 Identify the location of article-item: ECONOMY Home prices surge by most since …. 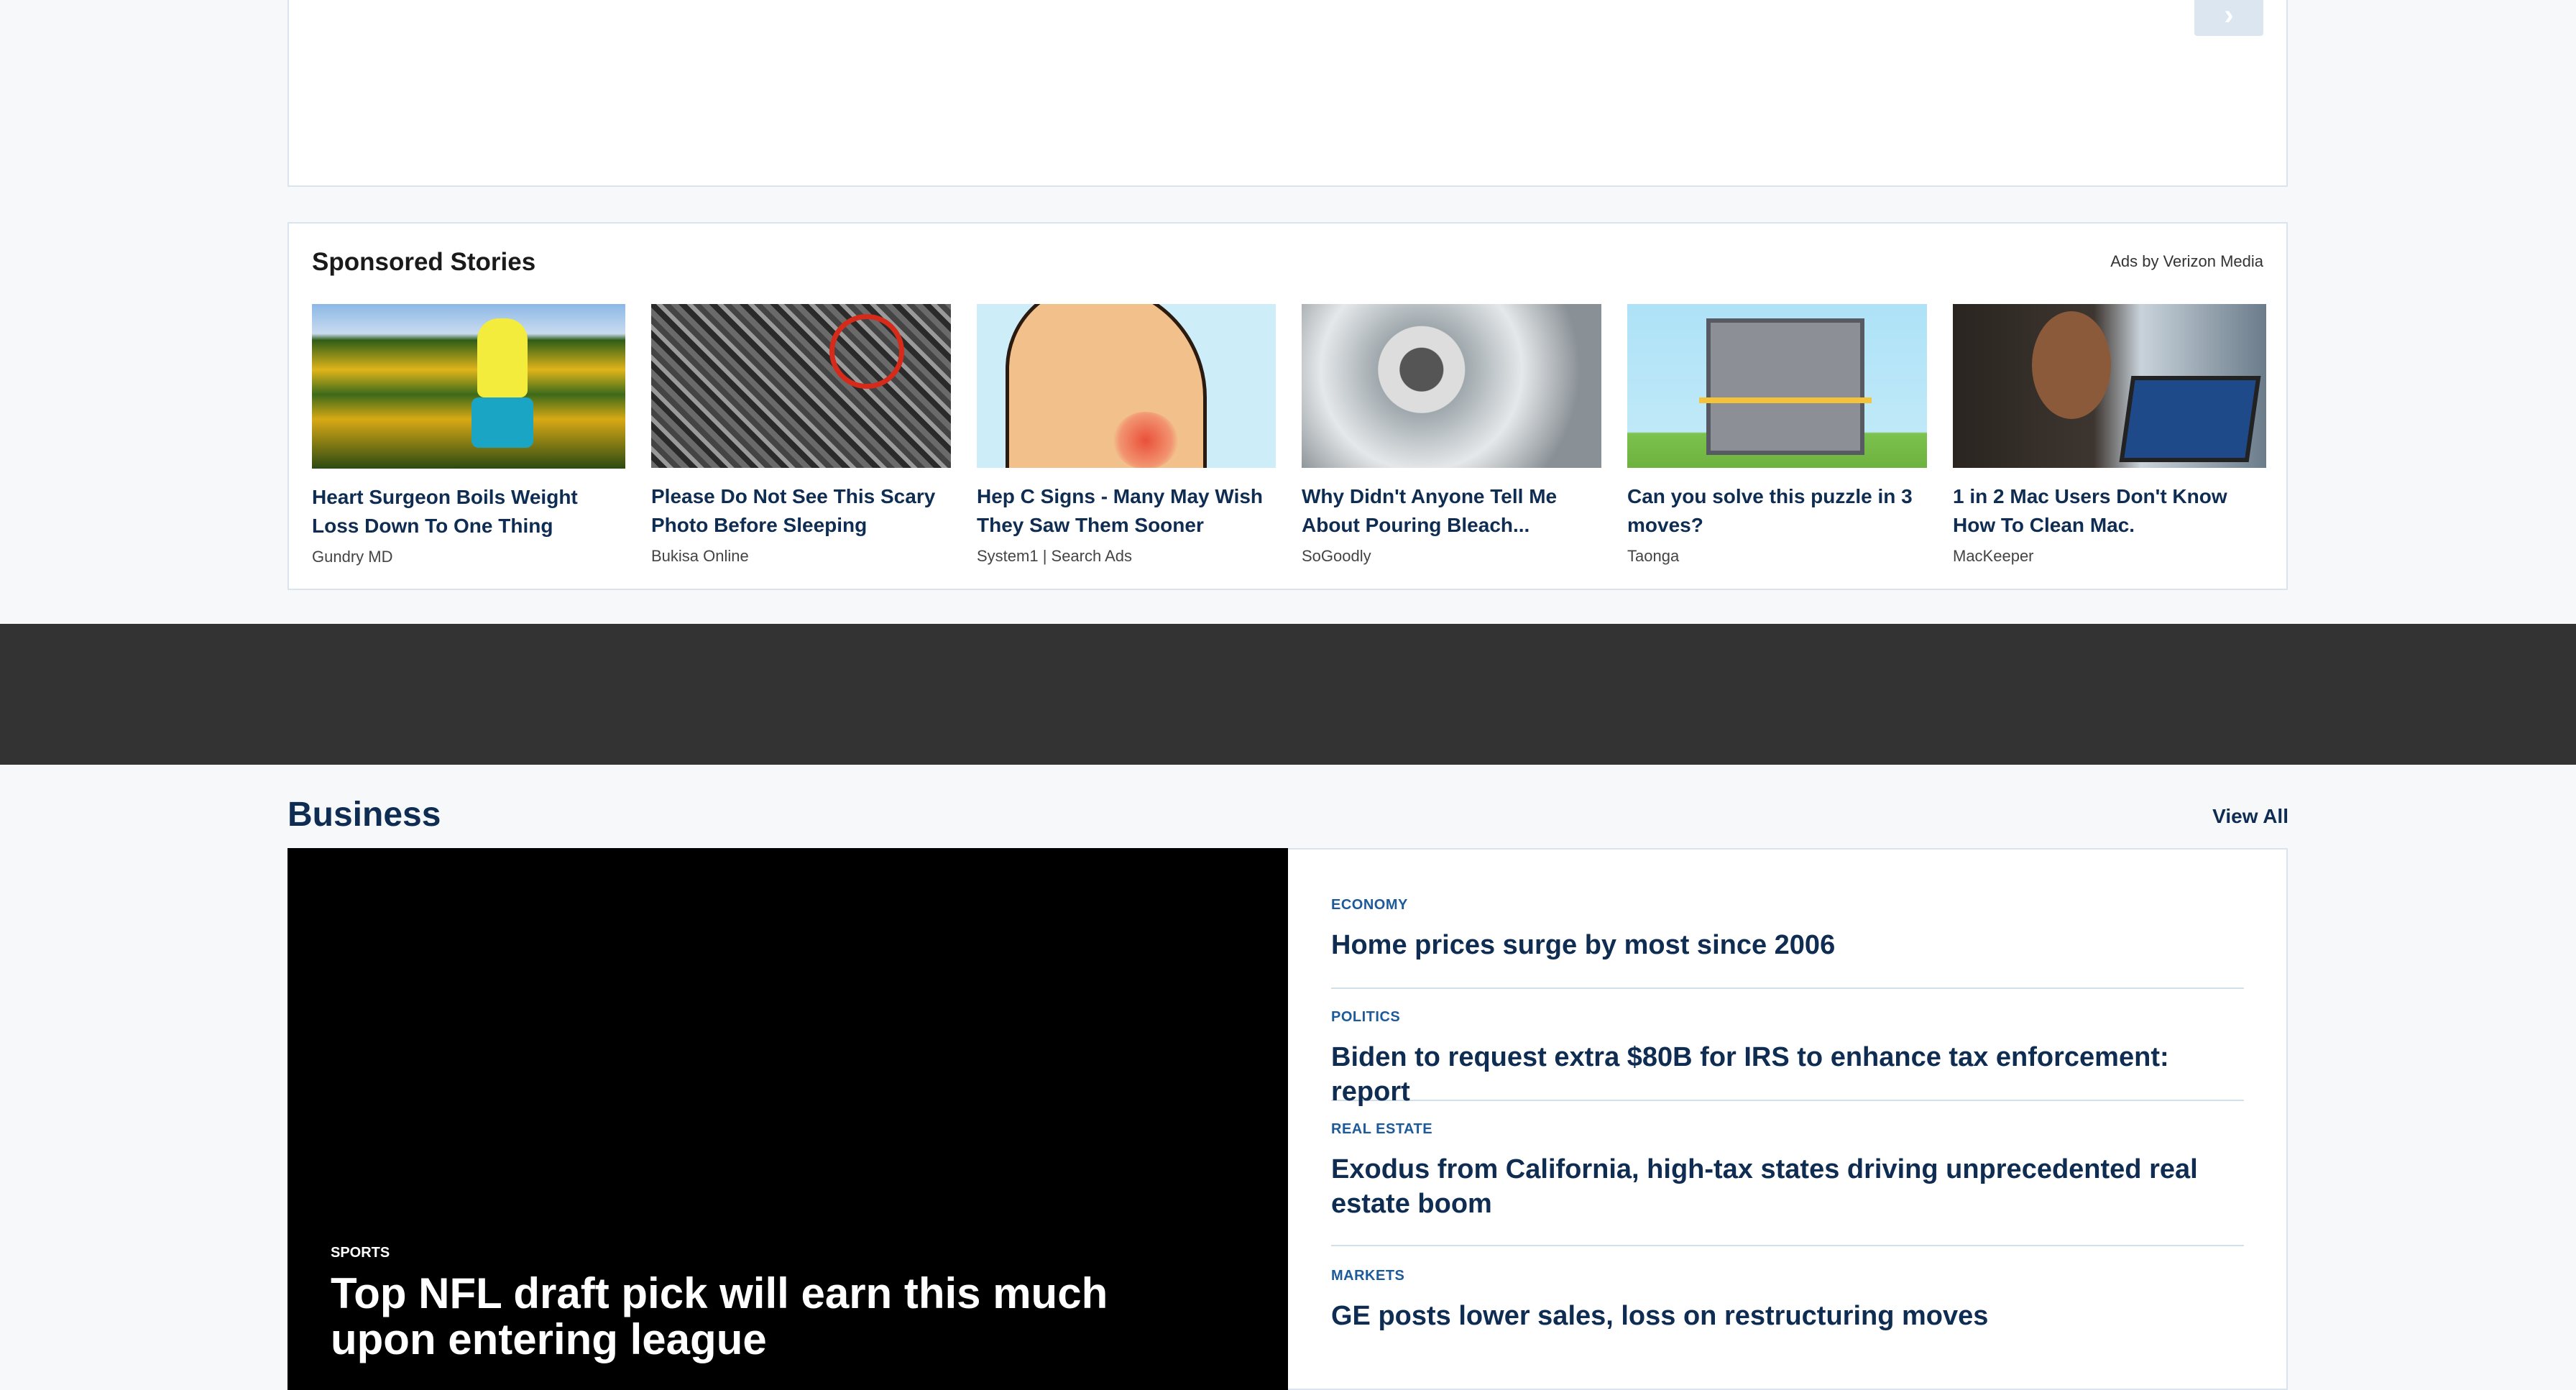
(1787, 943).